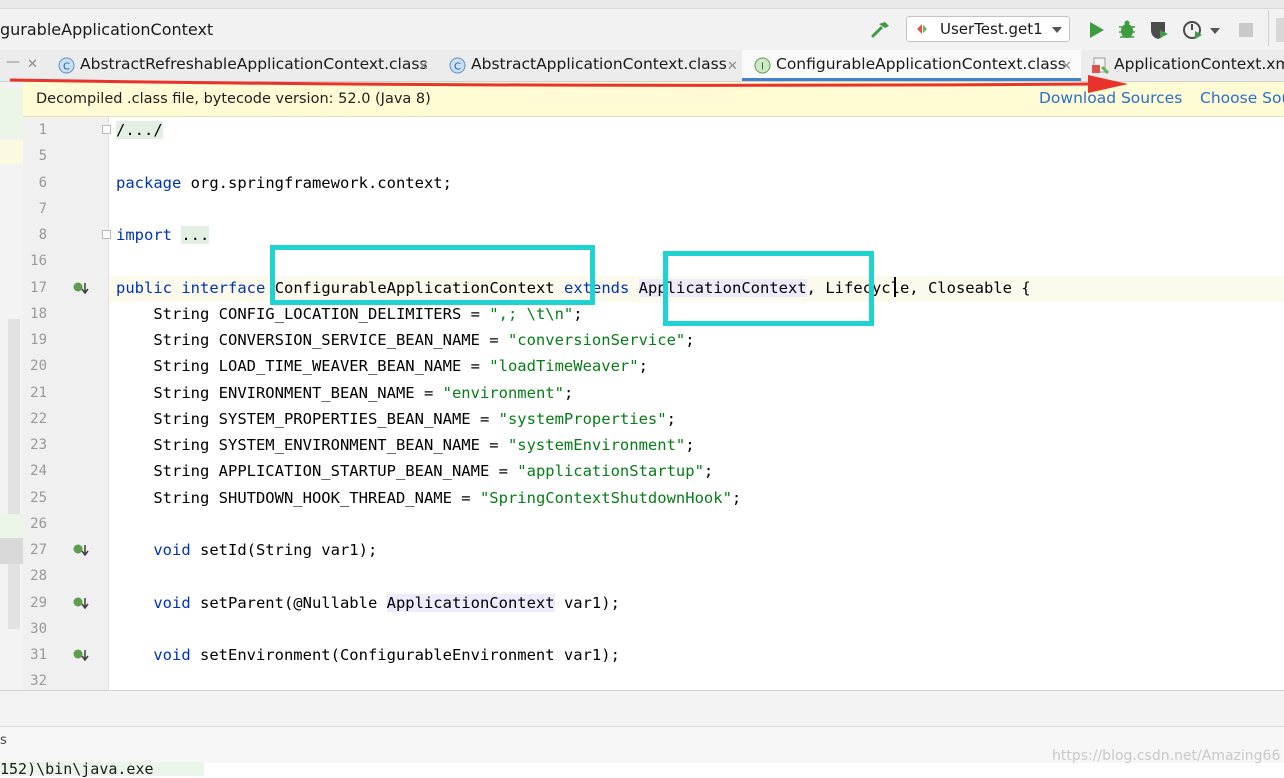  Describe the element at coordinates (470, 603) in the screenshot. I see `type-reference: ApplicationContext` at that location.